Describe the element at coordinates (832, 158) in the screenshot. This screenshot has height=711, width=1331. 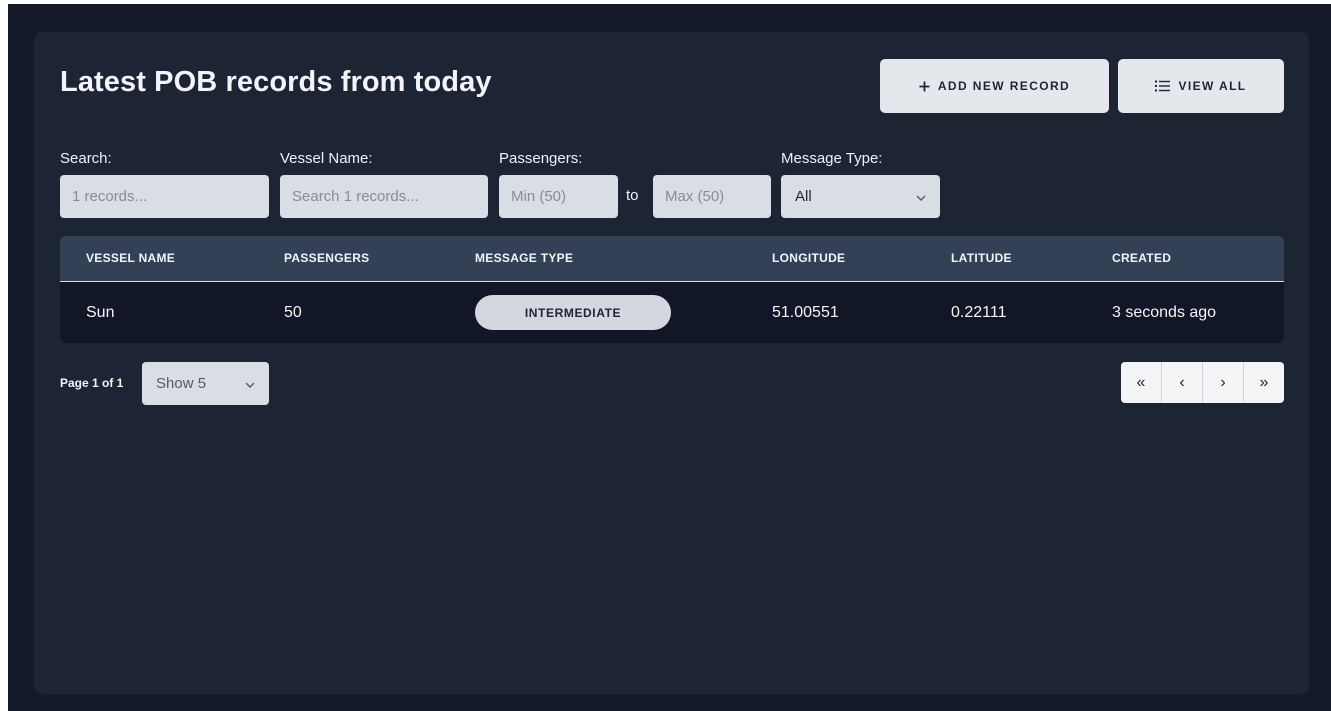
I see `message-type-label: Message Type:` at that location.